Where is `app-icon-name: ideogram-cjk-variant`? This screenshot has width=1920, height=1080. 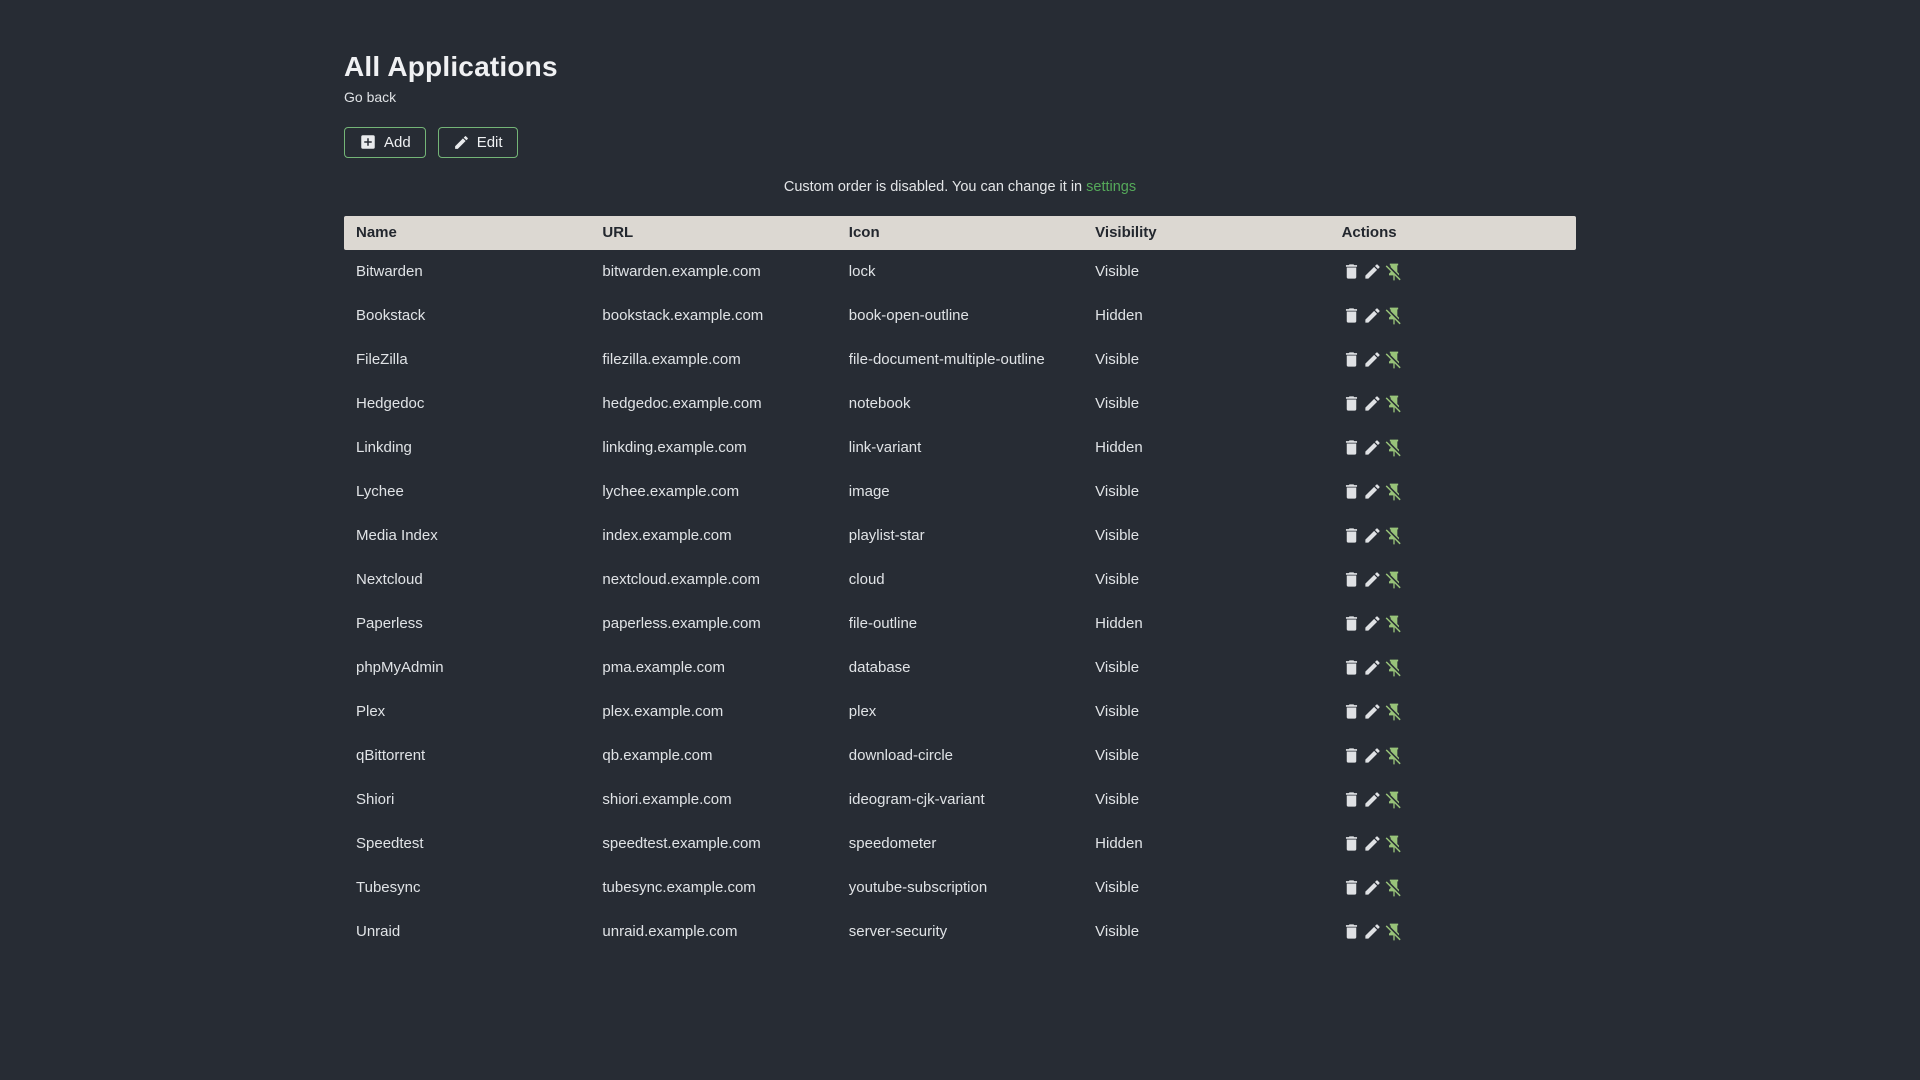
app-icon-name: ideogram-cjk-variant is located at coordinates (916, 800).